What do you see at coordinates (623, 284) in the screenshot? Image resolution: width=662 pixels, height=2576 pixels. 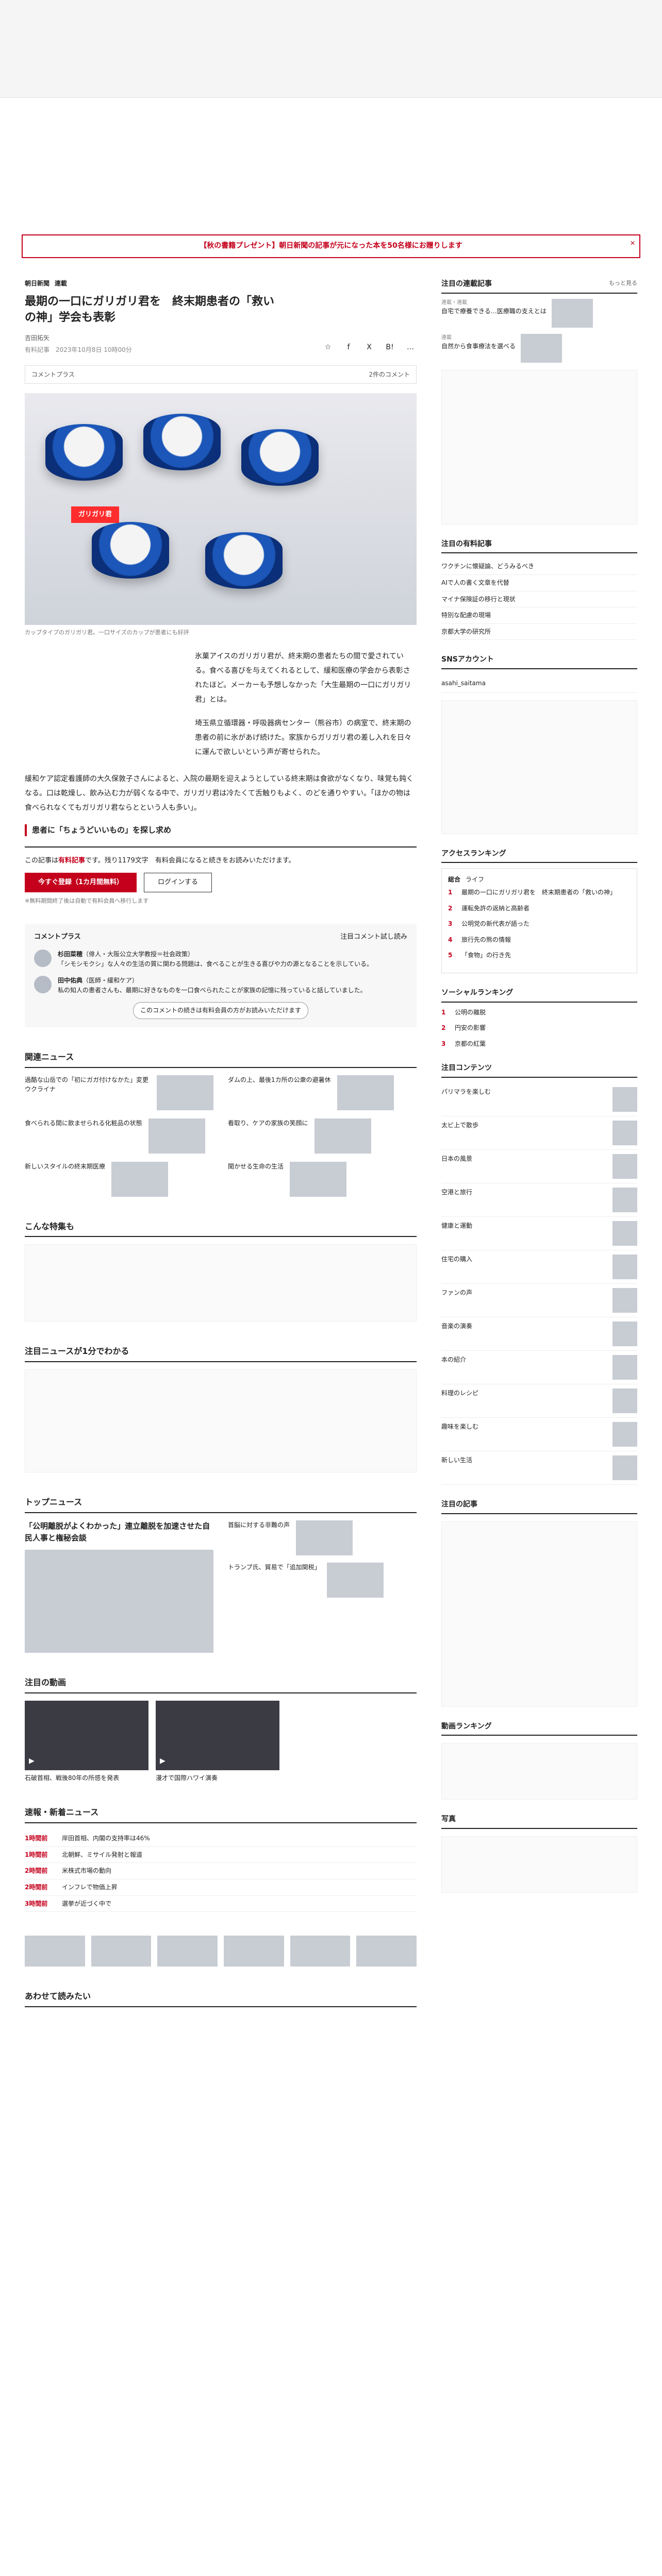 I see `more-link: もっと見る` at bounding box center [623, 284].